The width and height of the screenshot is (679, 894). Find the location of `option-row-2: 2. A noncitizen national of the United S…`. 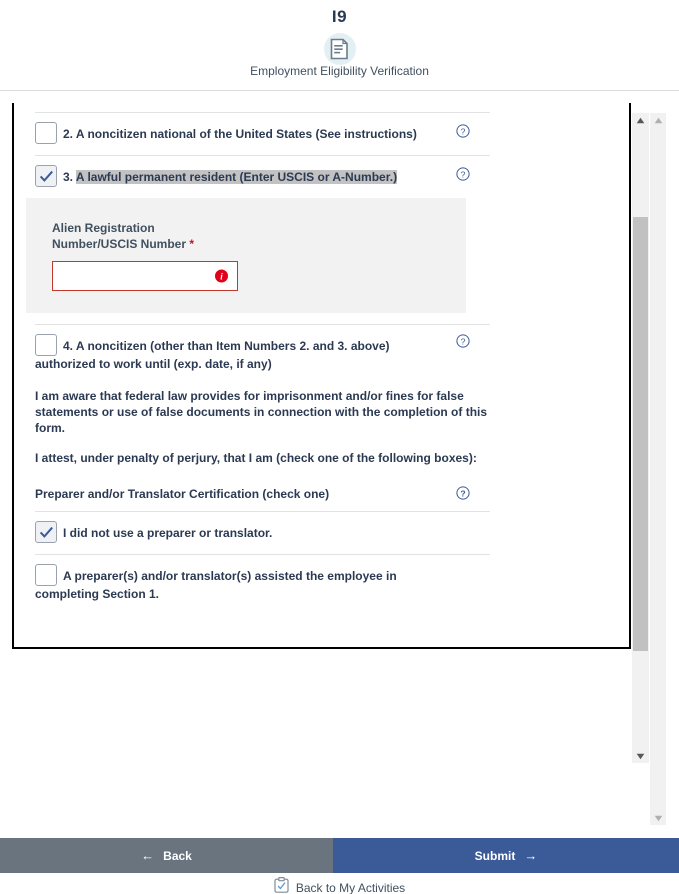

option-row-2: 2. A noncitizen national of the United S… is located at coordinates (262, 134).